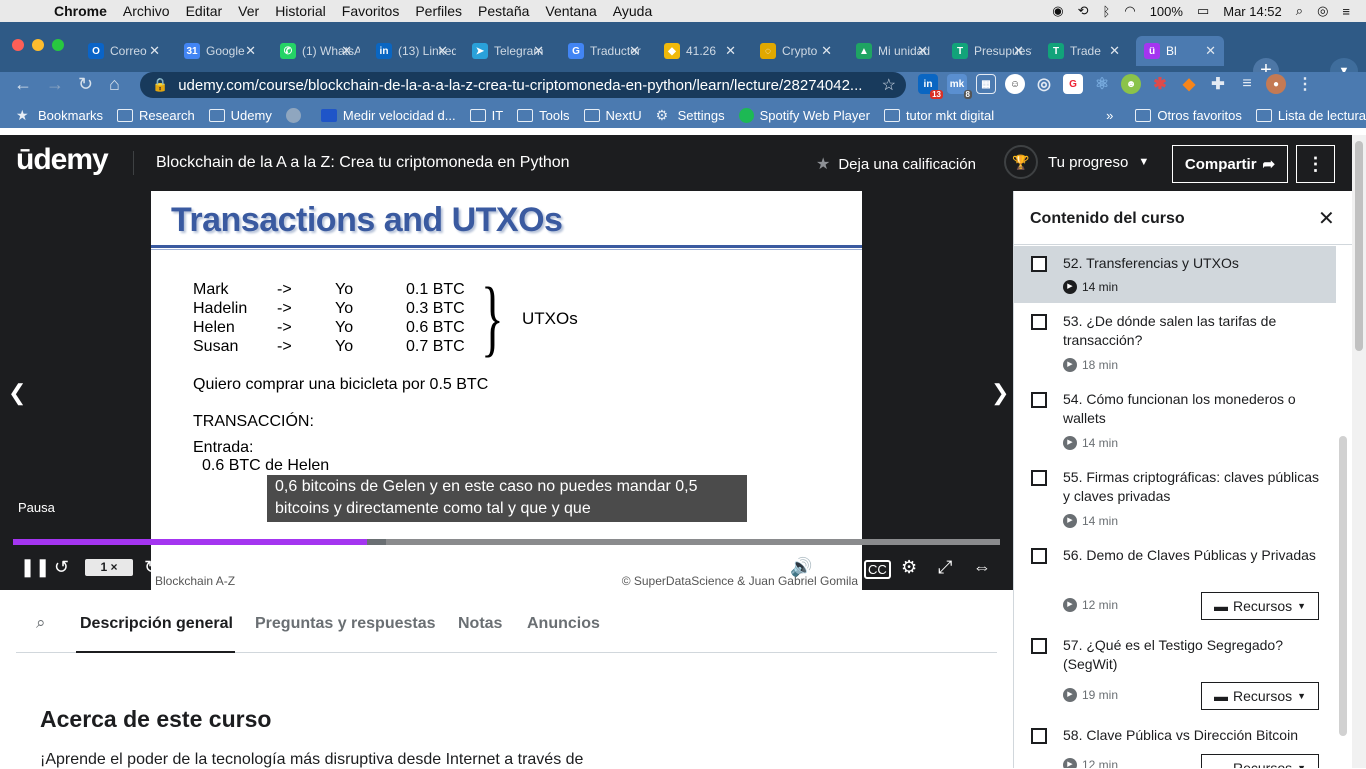 The height and width of the screenshot is (769, 1366). What do you see at coordinates (1305, 84) in the screenshot?
I see `chrome-menu-icon: ⋮` at bounding box center [1305, 84].